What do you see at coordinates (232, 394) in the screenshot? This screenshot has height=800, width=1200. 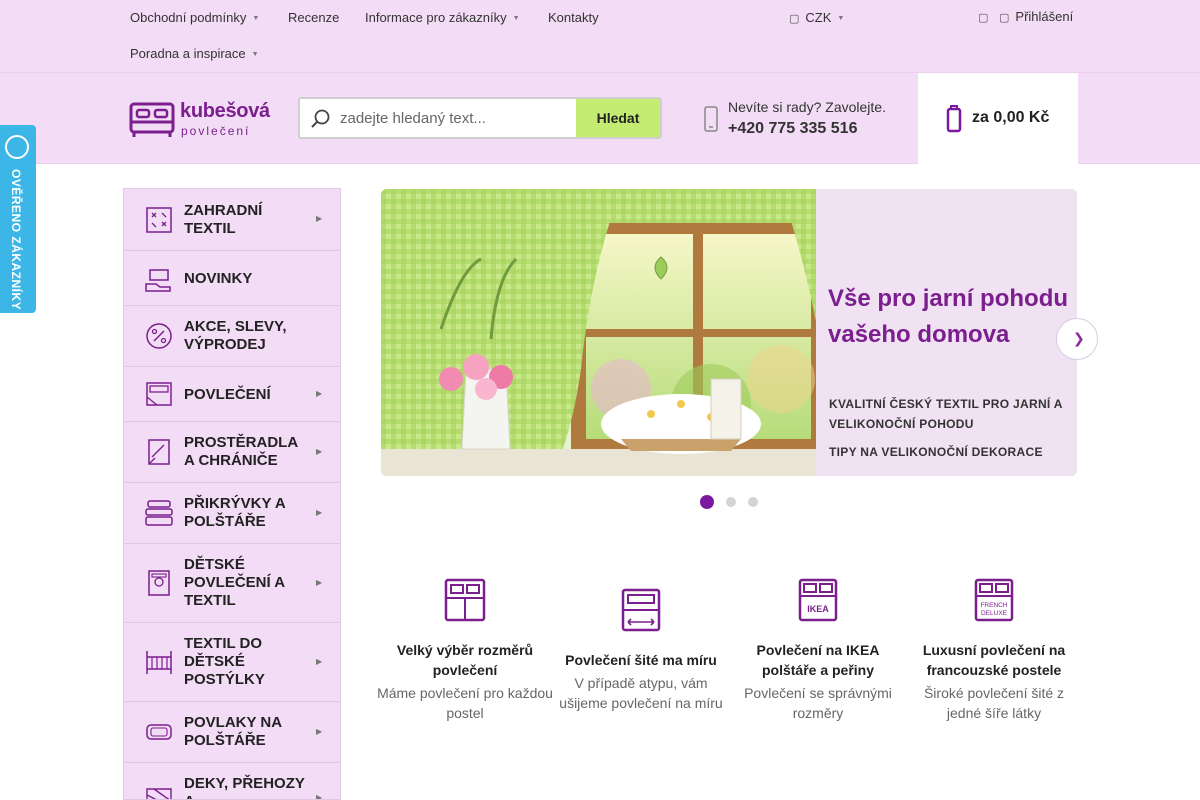 I see `sidebar-item-bedding: POVLEČENÍ ▶` at bounding box center [232, 394].